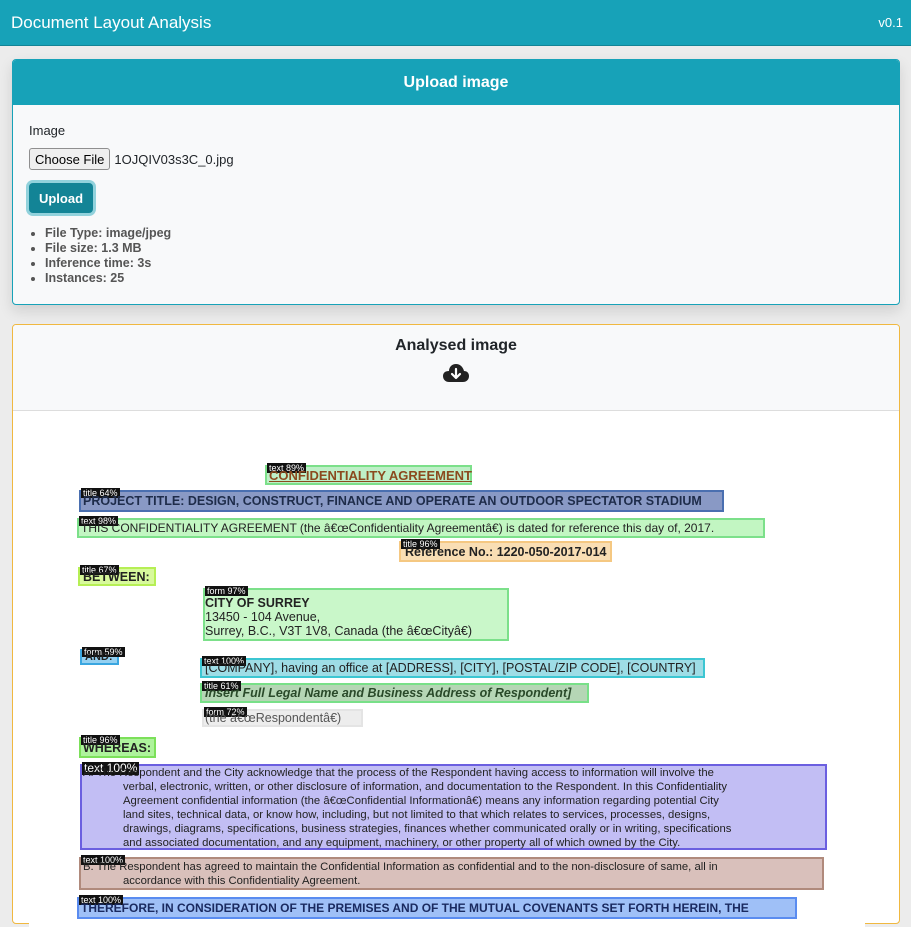  I want to click on choose-file-button: Choose File, so click(70, 159).